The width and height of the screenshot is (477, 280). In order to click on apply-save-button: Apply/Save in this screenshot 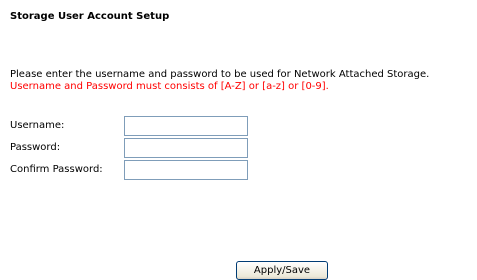, I will do `click(282, 270)`.